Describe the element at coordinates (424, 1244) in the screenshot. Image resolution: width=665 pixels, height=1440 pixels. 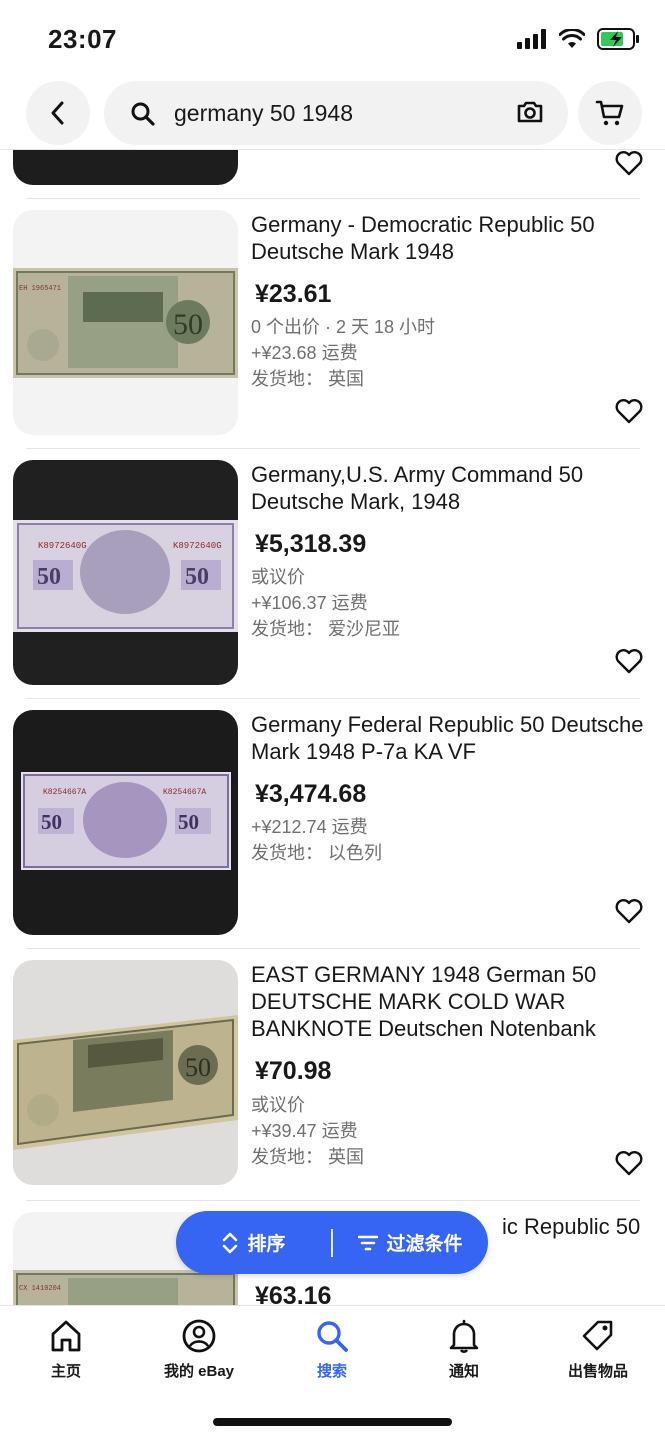
I see `filter-label: 过滤条件` at that location.